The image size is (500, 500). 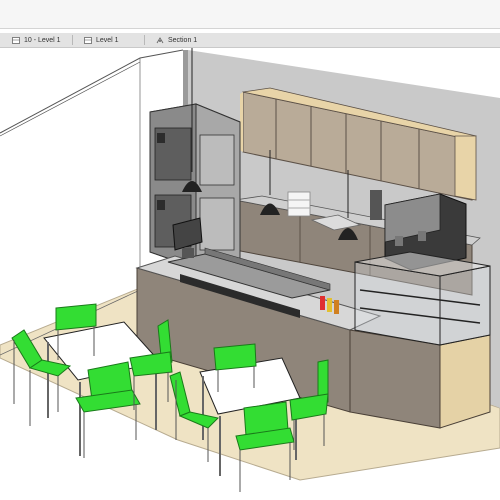 What do you see at coordinates (183, 40) in the screenshot?
I see `tab-label: Section 1` at bounding box center [183, 40].